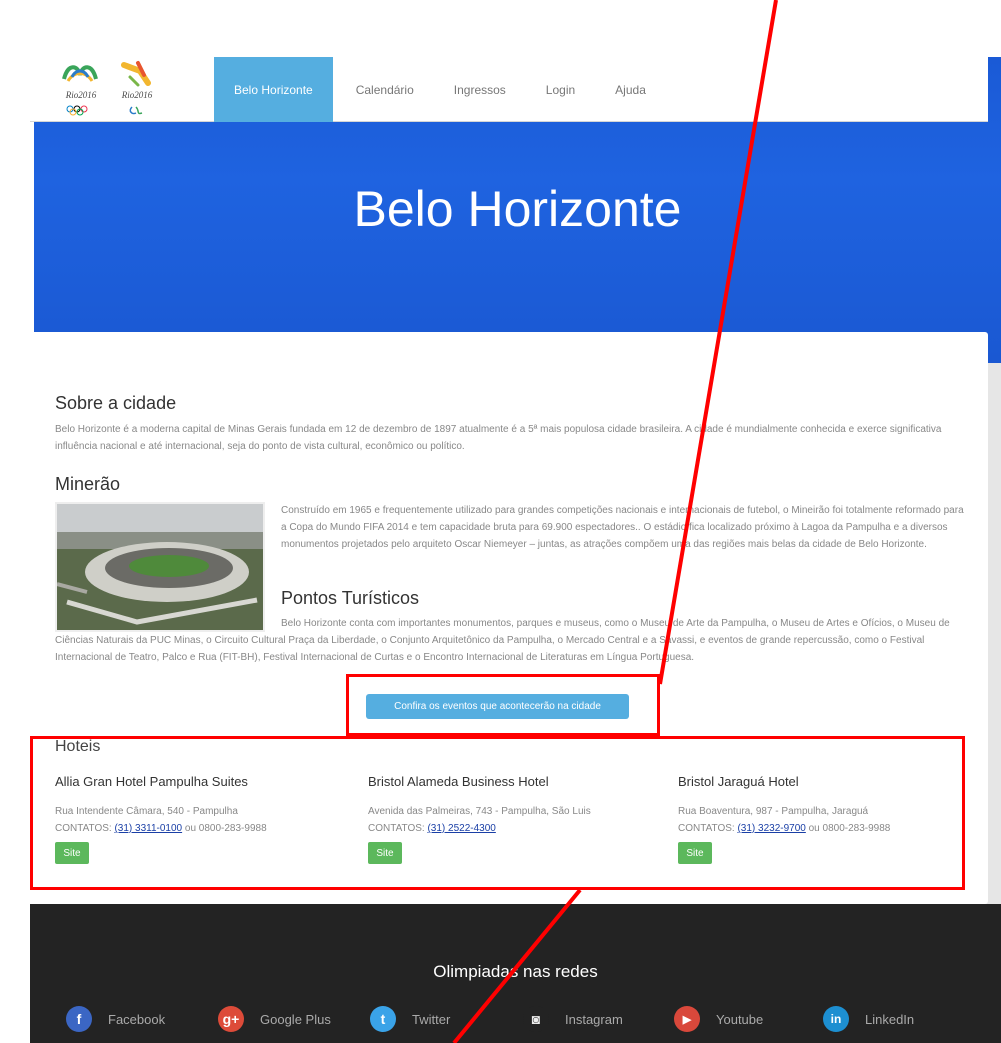 The height and width of the screenshot is (1043, 1001). Describe the element at coordinates (79, 1019) in the screenshot. I see `facebook-icon: f` at that location.